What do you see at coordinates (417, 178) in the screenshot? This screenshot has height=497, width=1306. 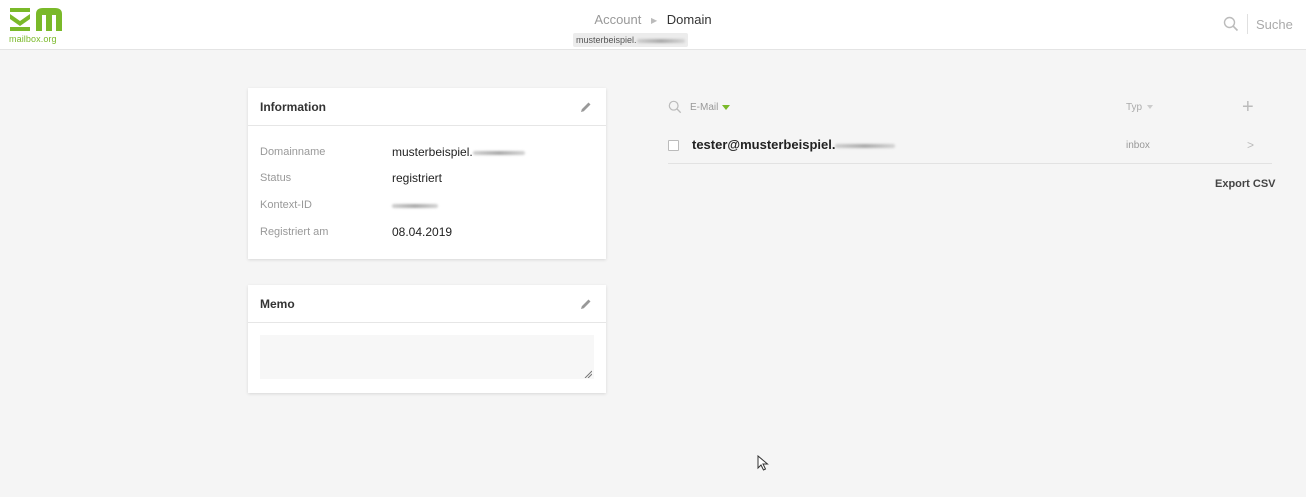 I see `info-value: registriert` at bounding box center [417, 178].